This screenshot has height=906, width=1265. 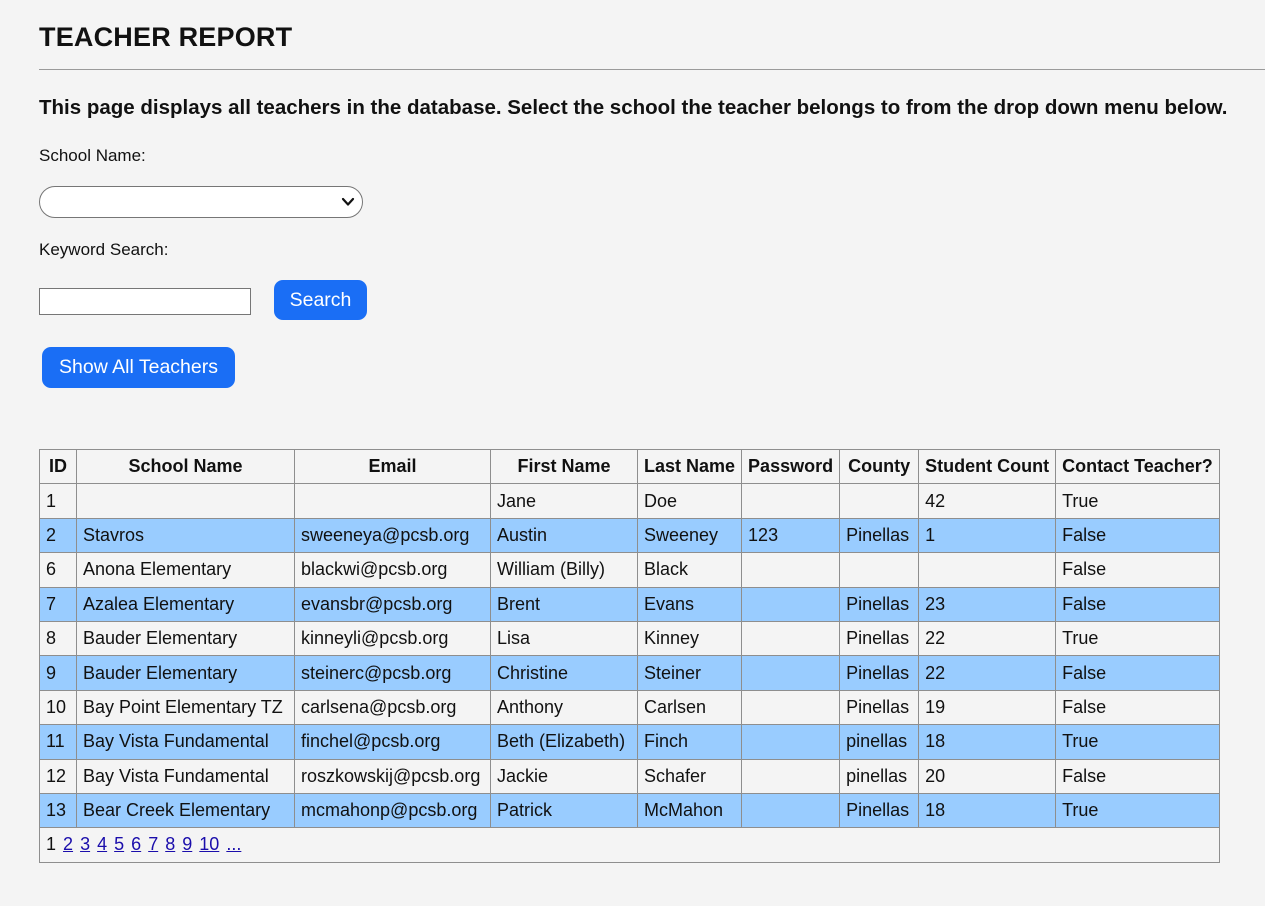 What do you see at coordinates (185, 535) in the screenshot?
I see `cell-school-name: Stavros` at bounding box center [185, 535].